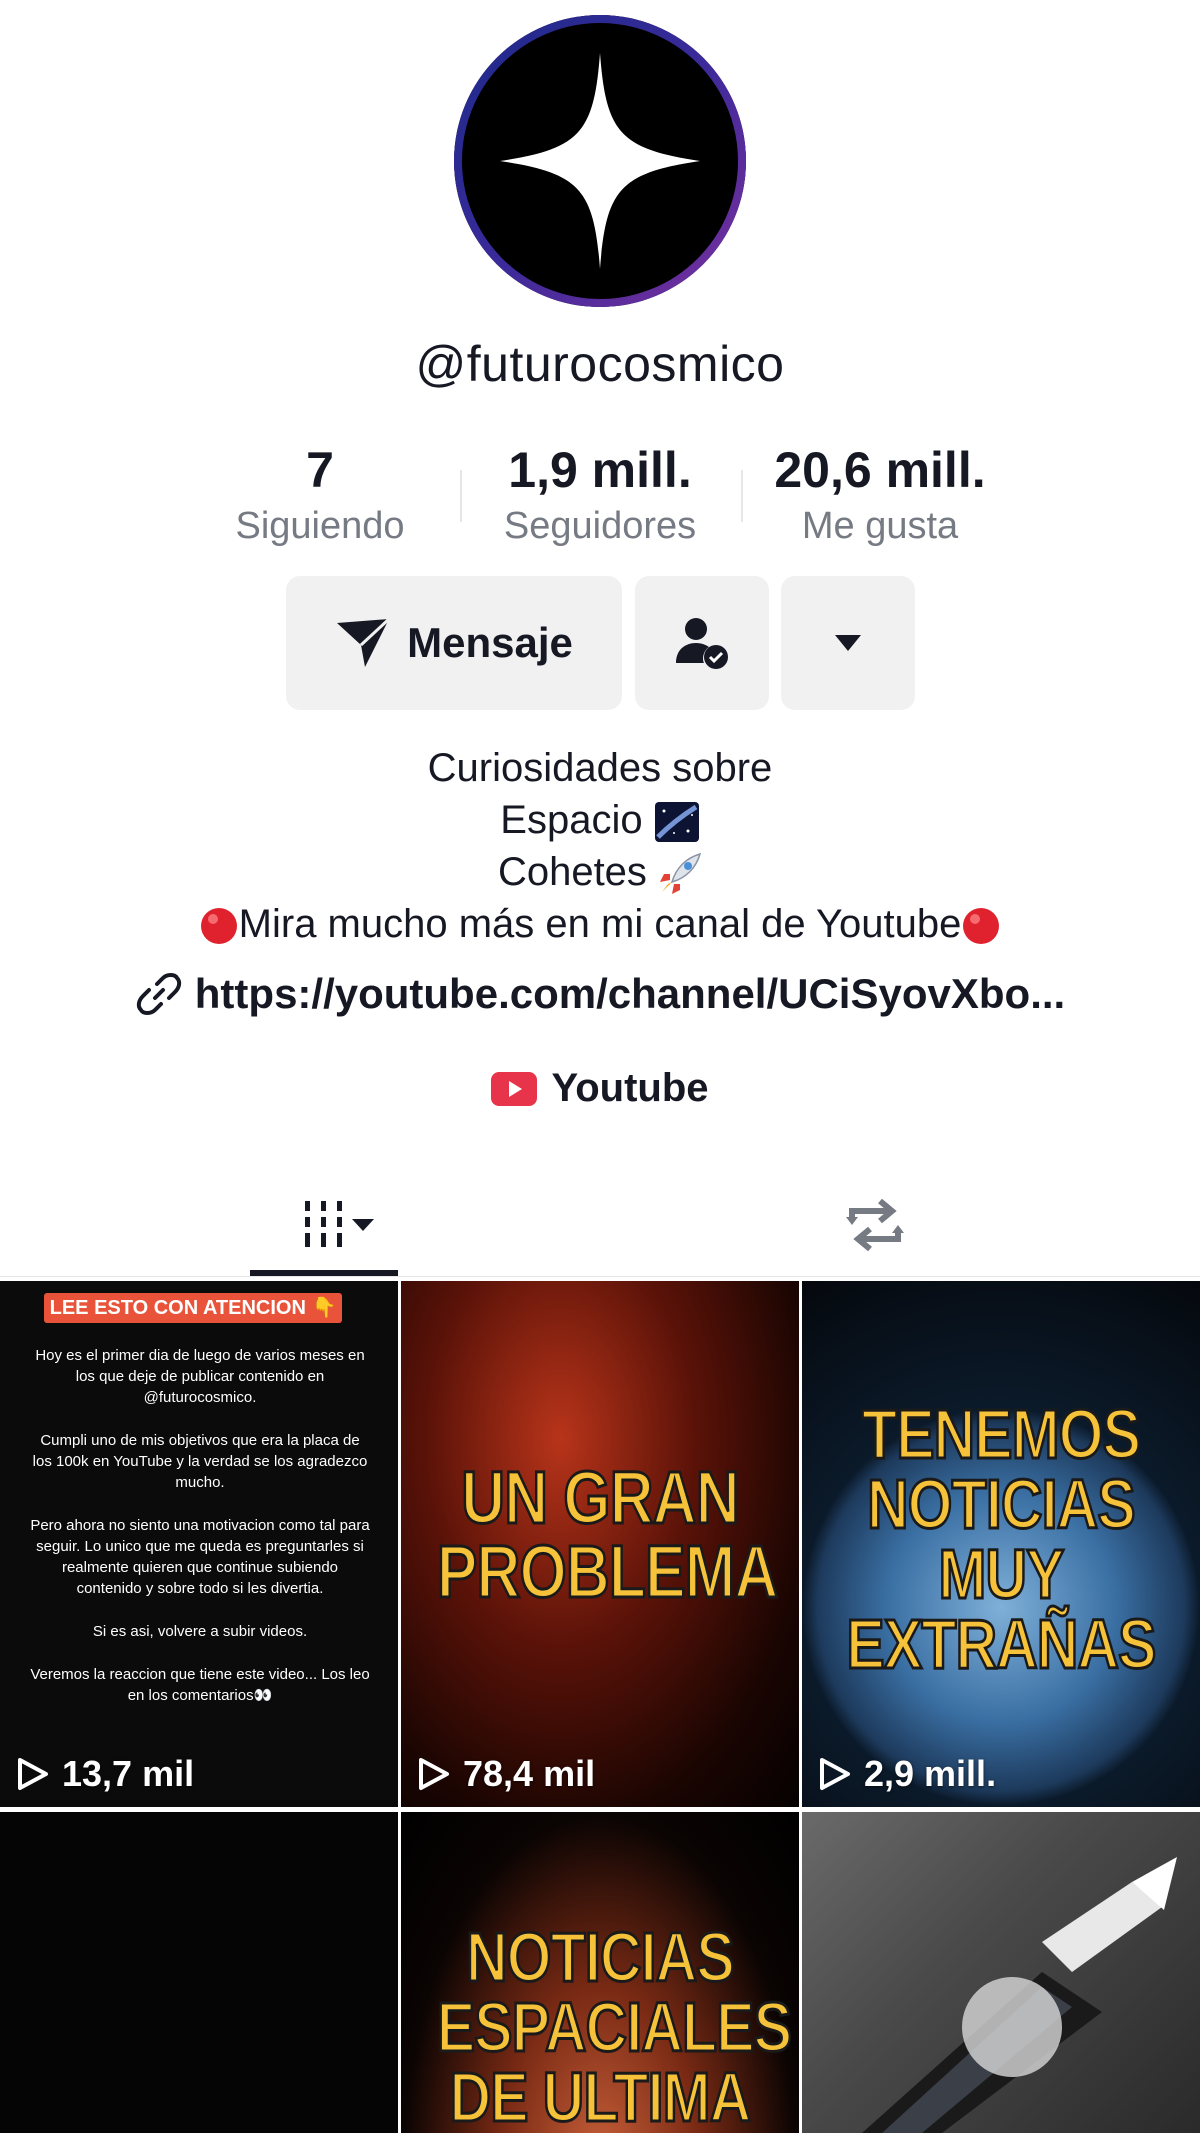 The height and width of the screenshot is (2133, 1200). Describe the element at coordinates (1001, 1574) in the screenshot. I see `video-title-line: MUY` at that location.